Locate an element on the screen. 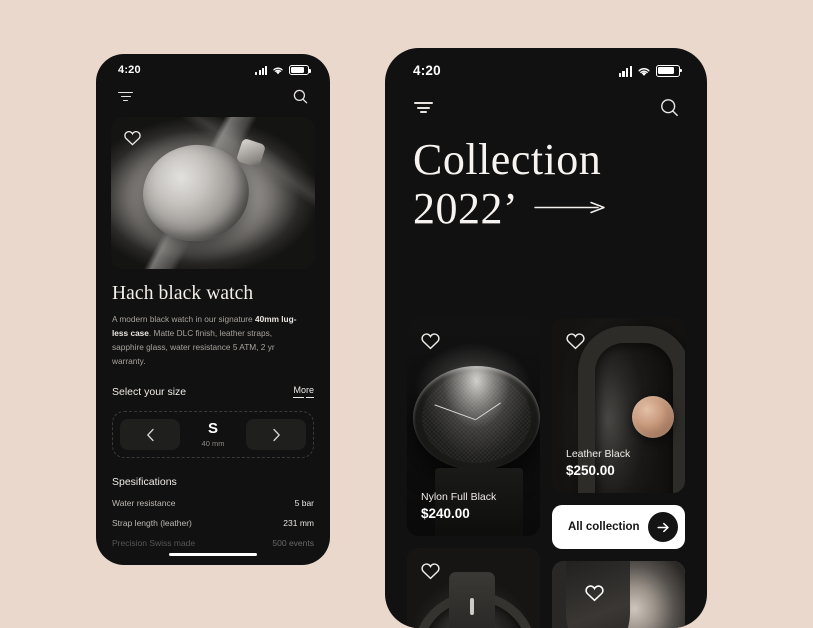 The width and height of the screenshot is (813, 628). spec-label: Water resistance is located at coordinates (144, 503).